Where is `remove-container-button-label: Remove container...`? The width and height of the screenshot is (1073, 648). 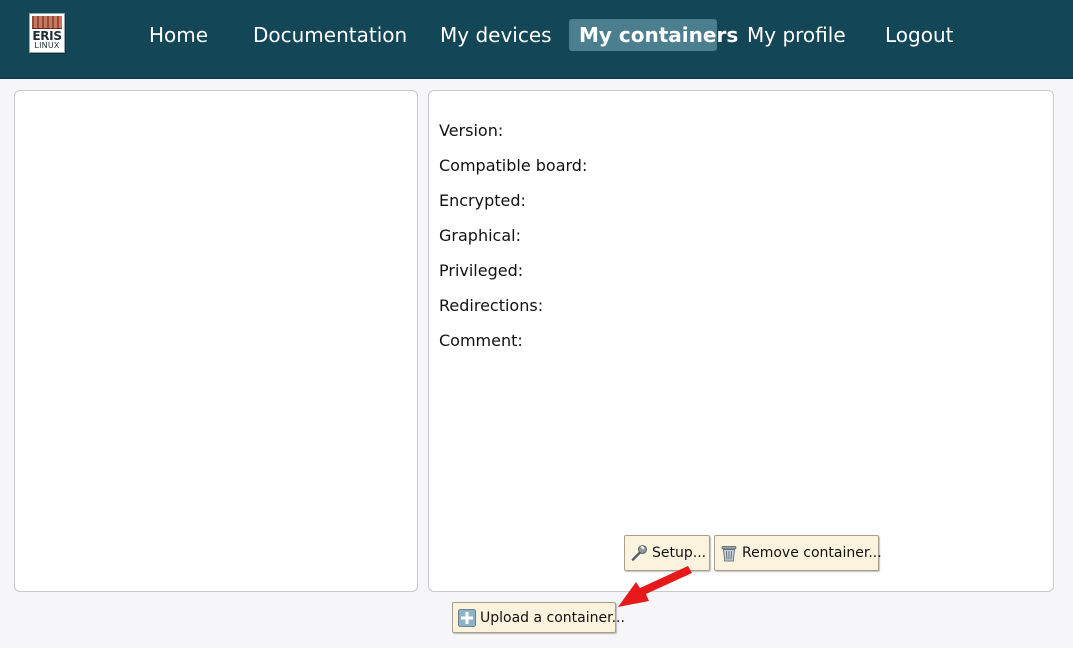
remove-container-button-label: Remove container... is located at coordinates (812, 553).